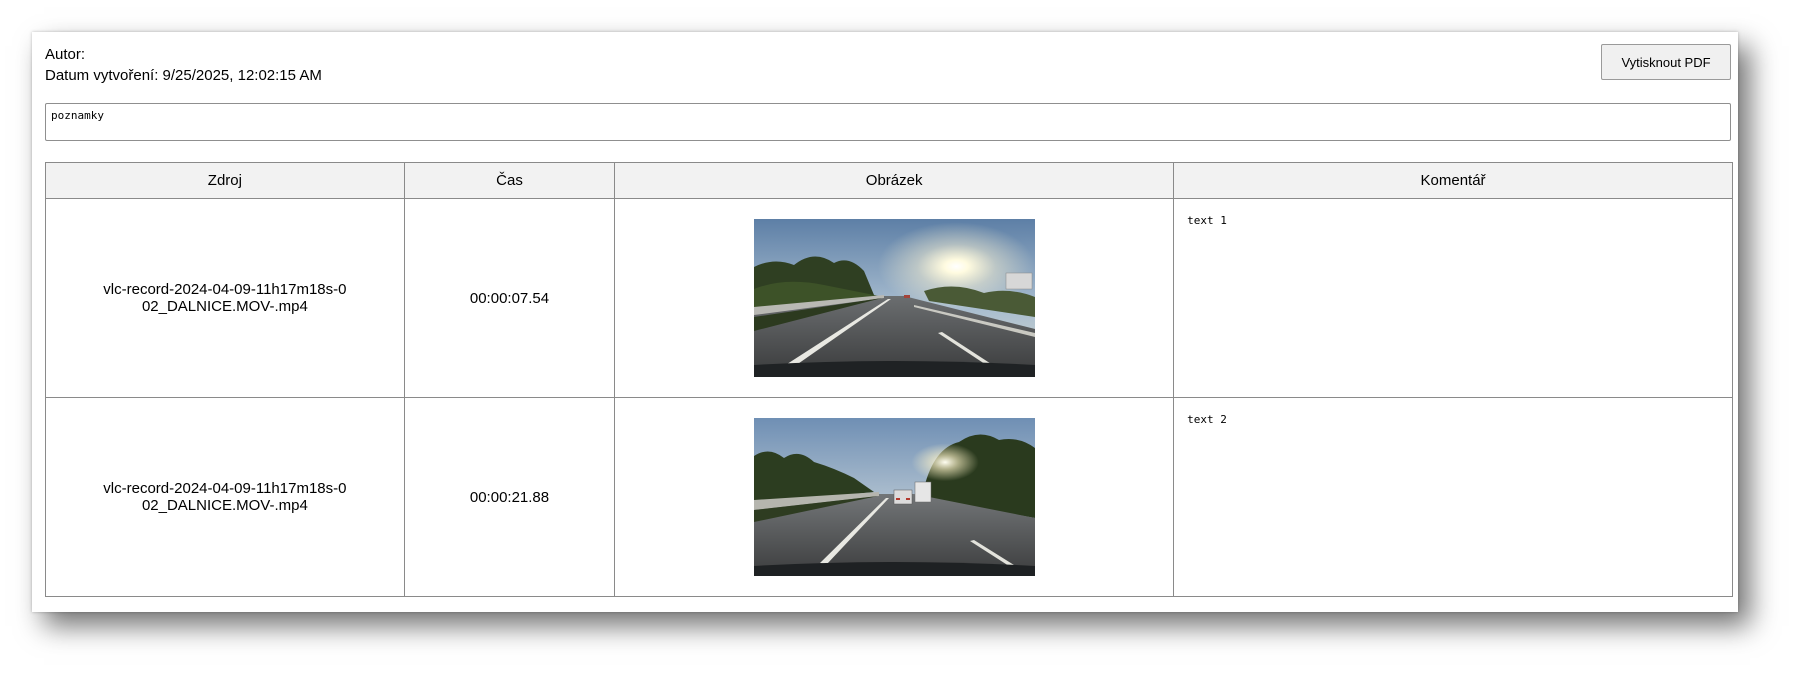 This screenshot has width=1802, height=678. What do you see at coordinates (1666, 62) in the screenshot?
I see `print-pdf-button: Vytisknout PDF` at bounding box center [1666, 62].